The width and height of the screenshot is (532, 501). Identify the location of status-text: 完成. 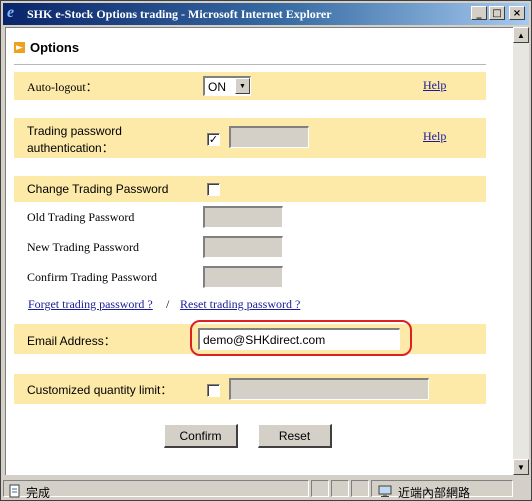
(38, 493).